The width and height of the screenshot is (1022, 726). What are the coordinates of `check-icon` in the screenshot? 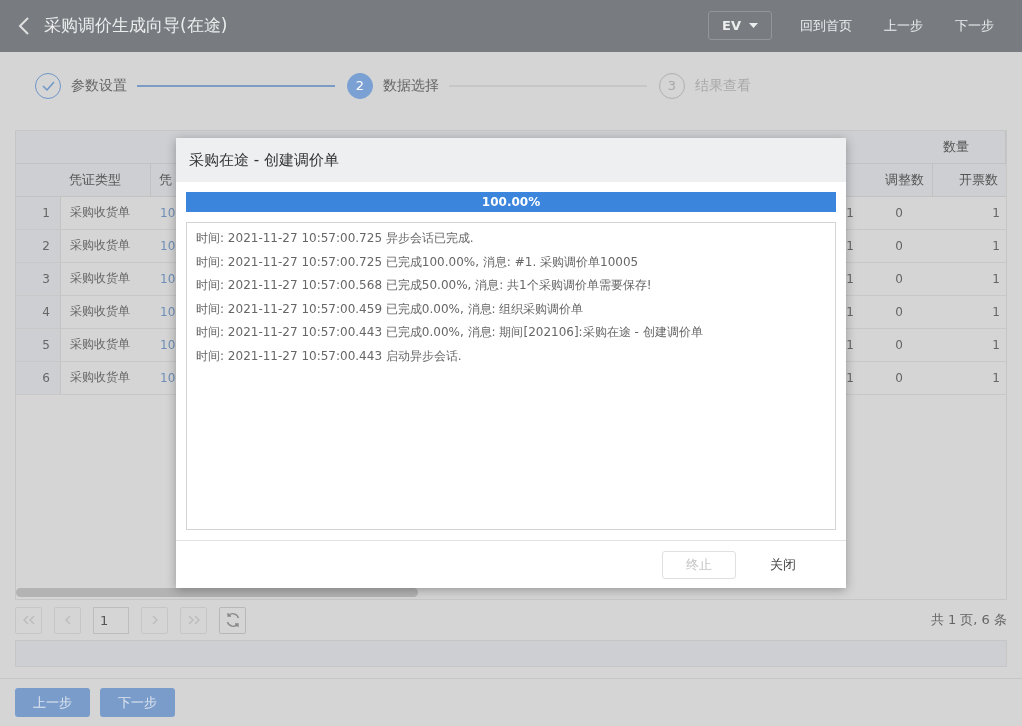 It's located at (48, 85).